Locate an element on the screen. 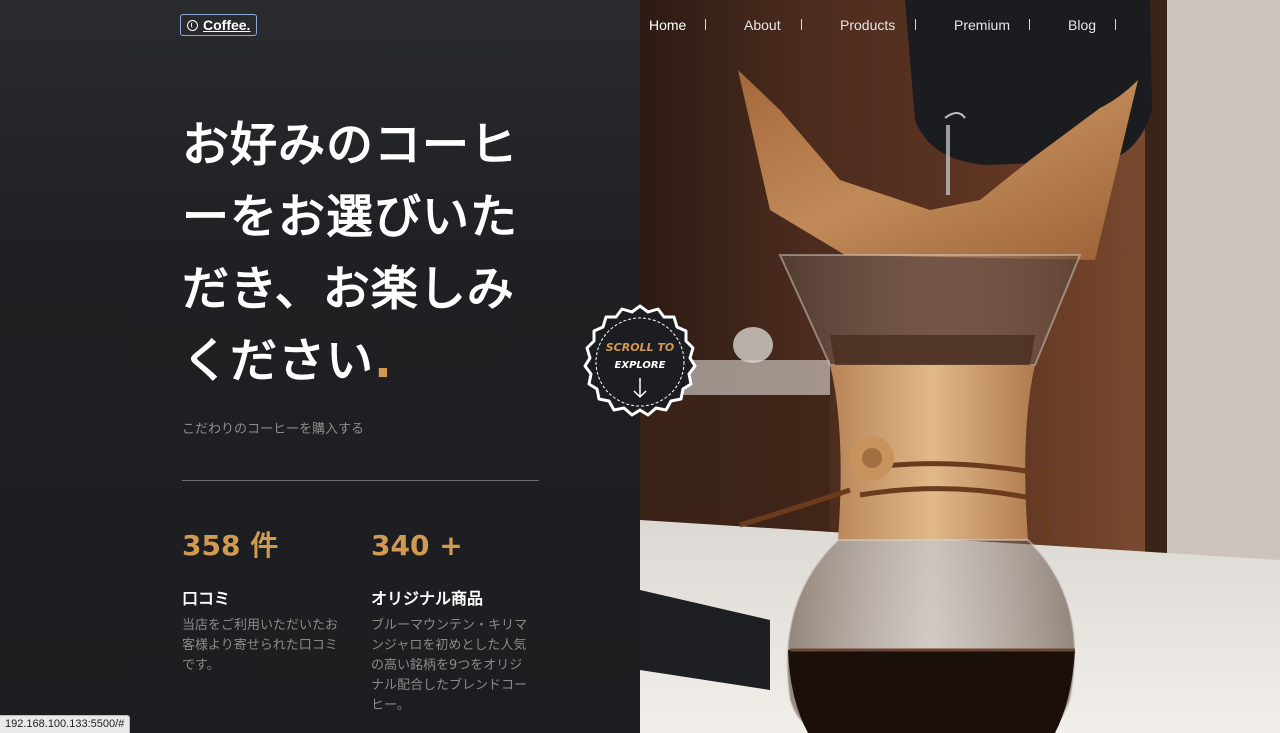 The height and width of the screenshot is (733, 1280). scroll-badge-graphic: SCROLL TO EXPLORE is located at coordinates (640, 360).